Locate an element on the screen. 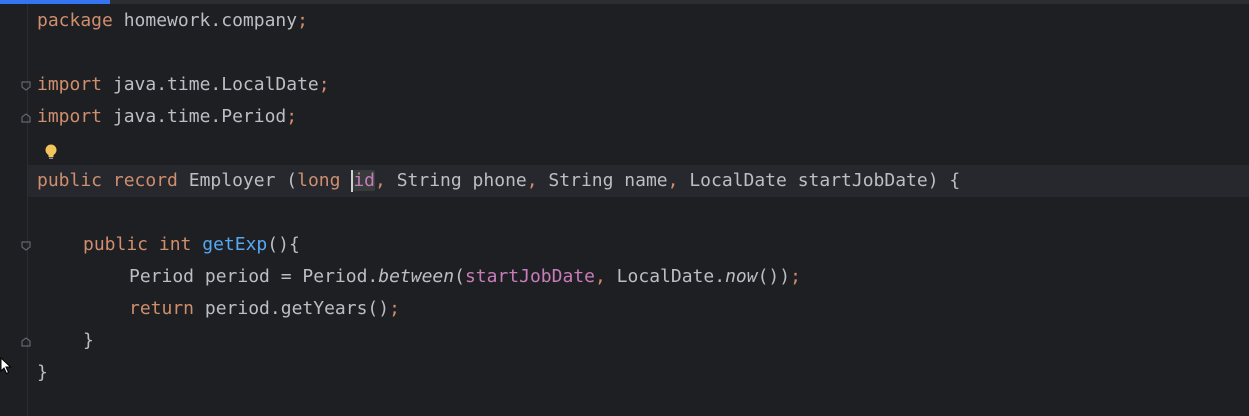 The image size is (1249, 416). code-line-11: } is located at coordinates (88, 340).